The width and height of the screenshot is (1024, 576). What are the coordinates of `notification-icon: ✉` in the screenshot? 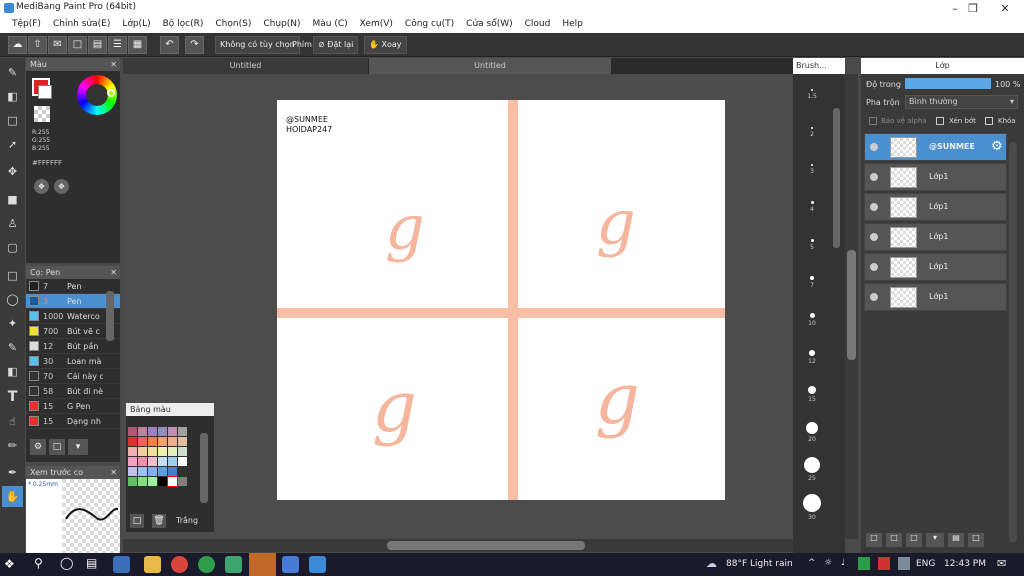 It's located at (1001, 563).